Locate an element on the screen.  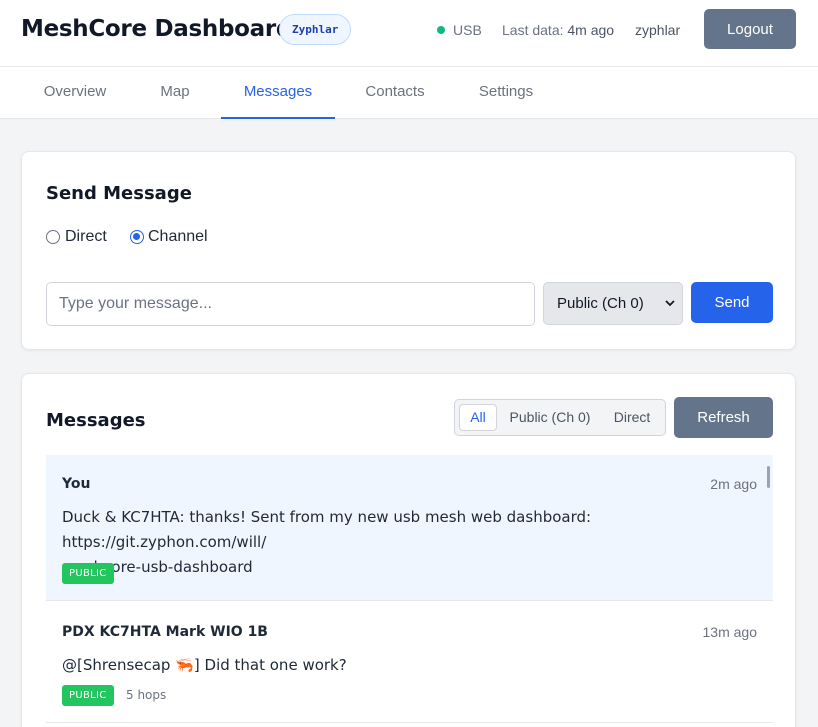
message-time: 13m ago is located at coordinates (729, 632).